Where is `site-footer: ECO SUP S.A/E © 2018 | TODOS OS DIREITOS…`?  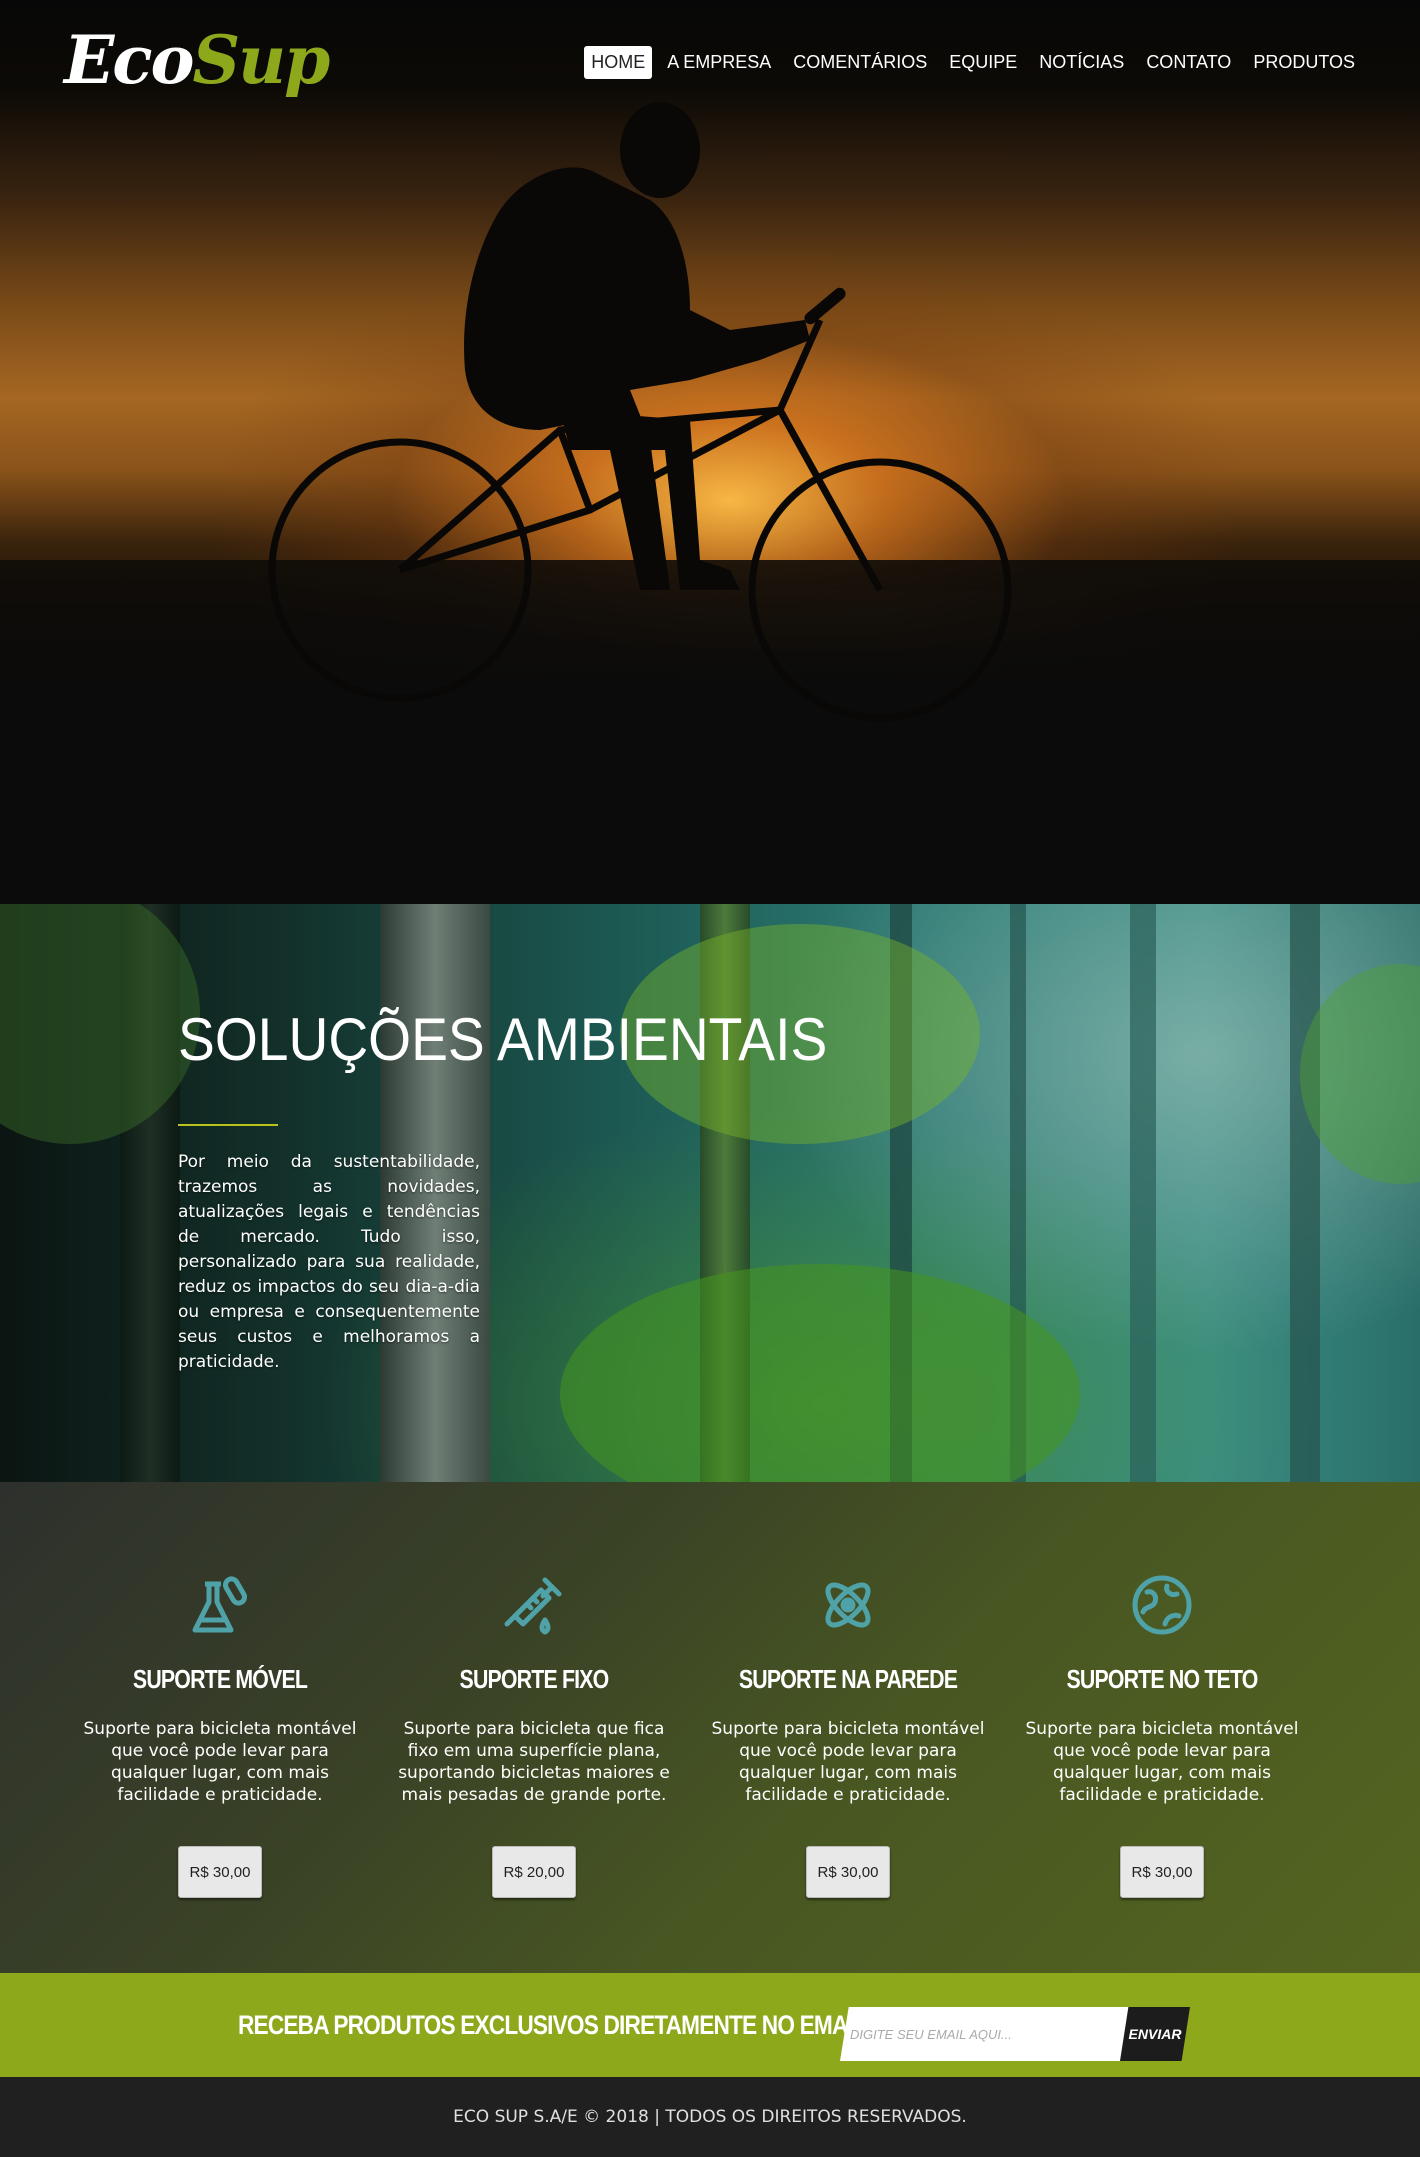
site-footer: ECO SUP S.A/E © 2018 | TODOS OS DIREITOS… is located at coordinates (710, 2117).